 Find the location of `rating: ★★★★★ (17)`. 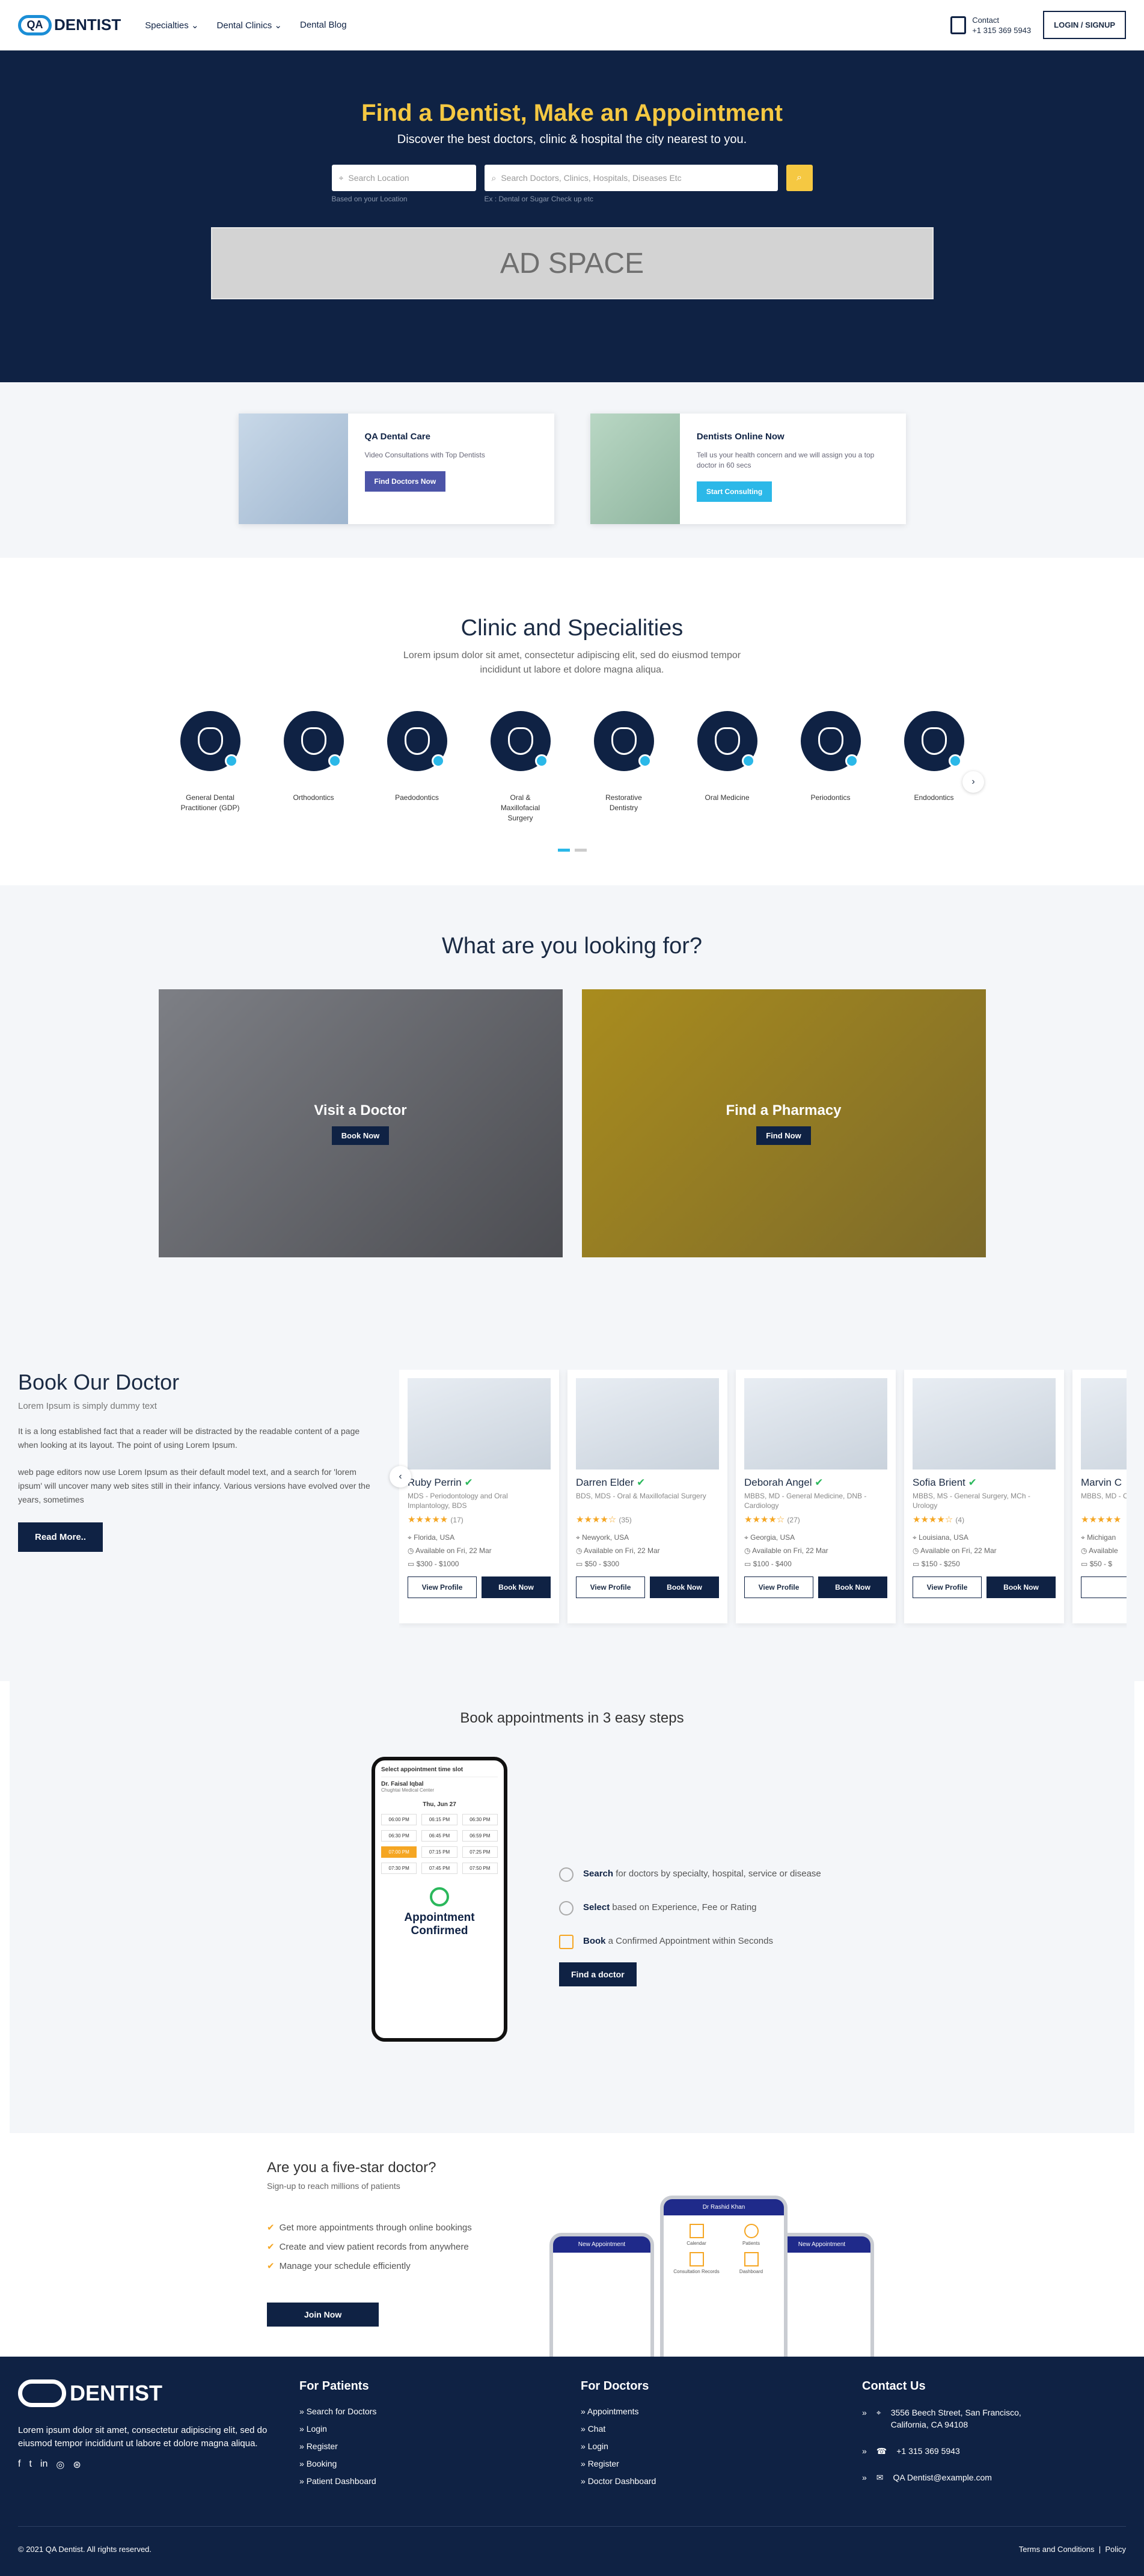

rating: ★★★★★ (17) is located at coordinates (480, 1519).